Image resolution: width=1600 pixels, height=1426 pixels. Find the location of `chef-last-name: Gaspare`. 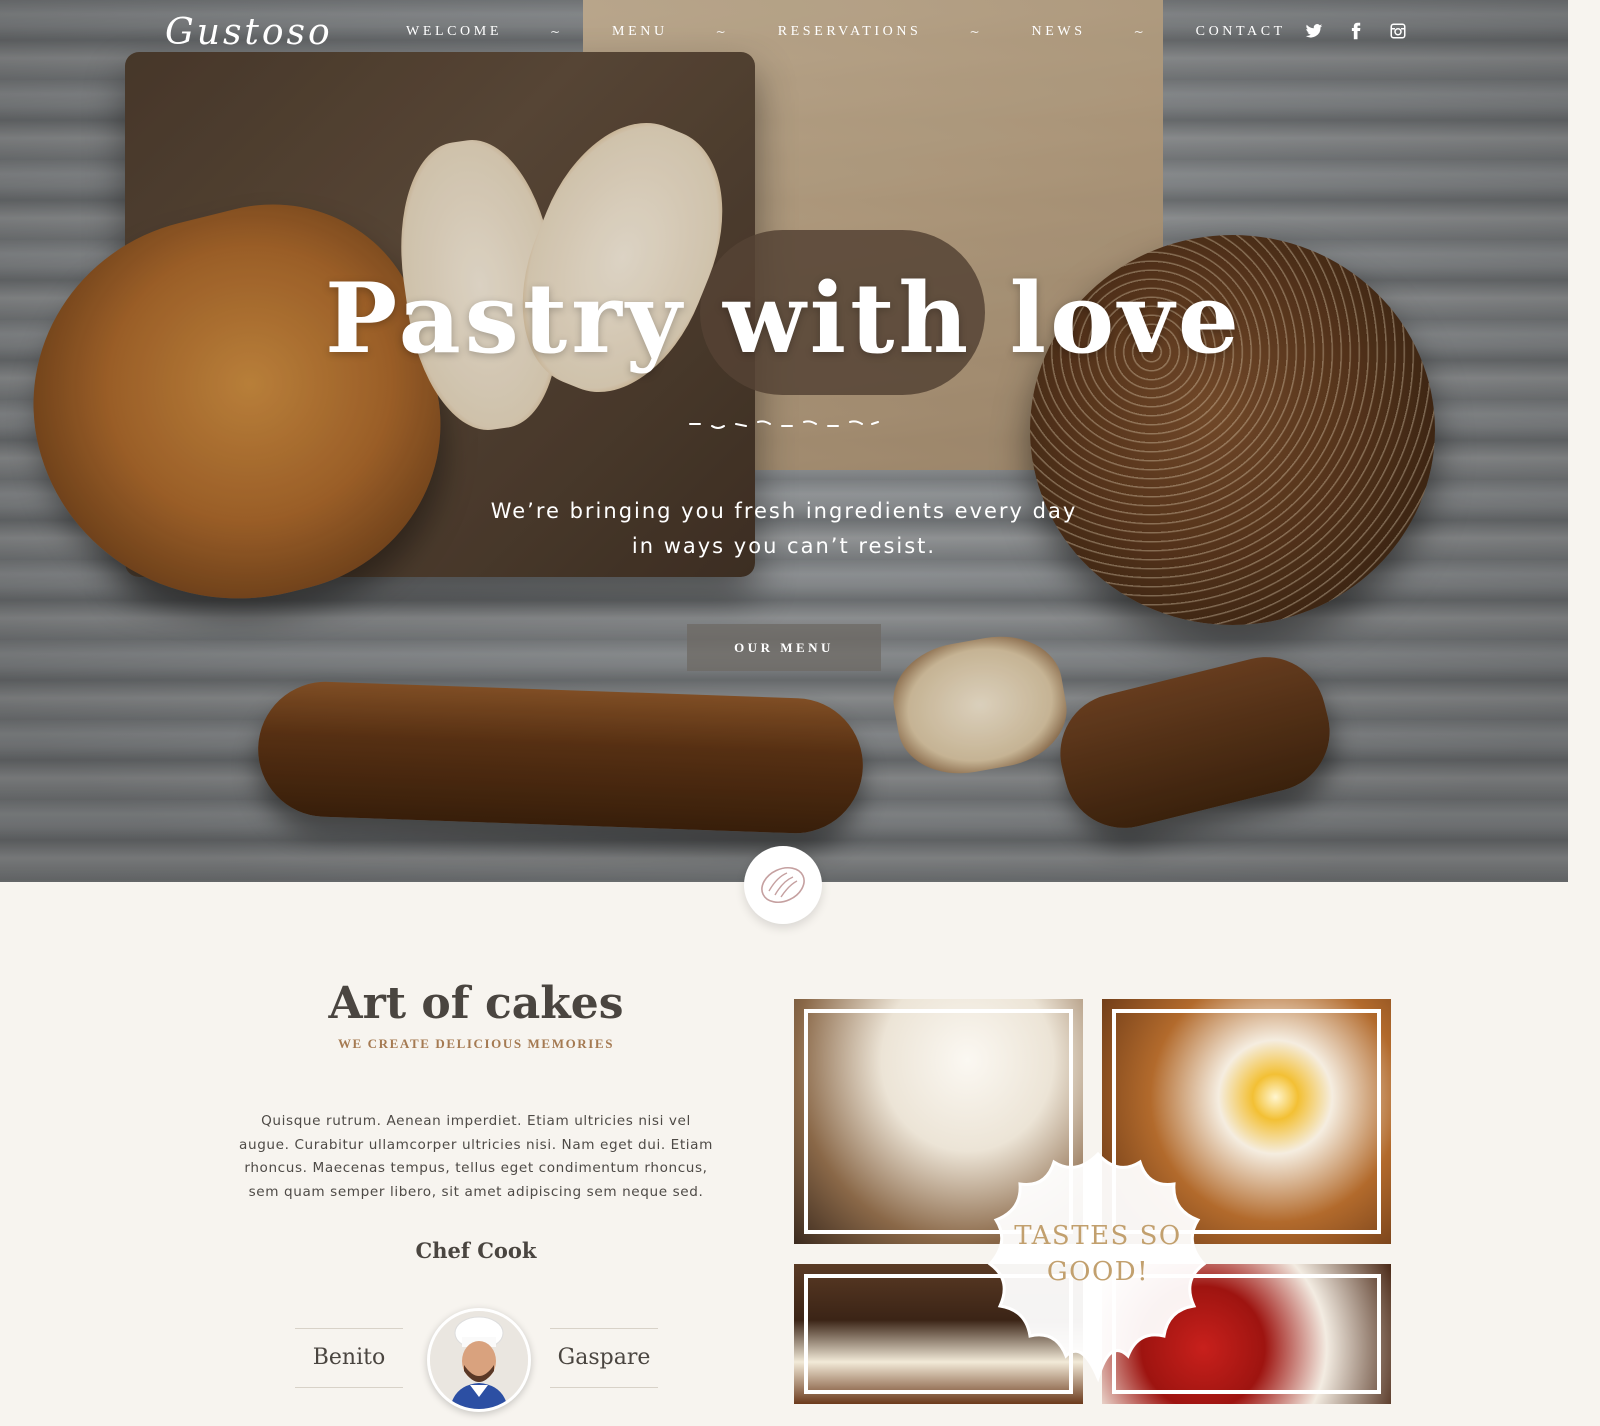

chef-last-name: Gaspare is located at coordinates (604, 1358).